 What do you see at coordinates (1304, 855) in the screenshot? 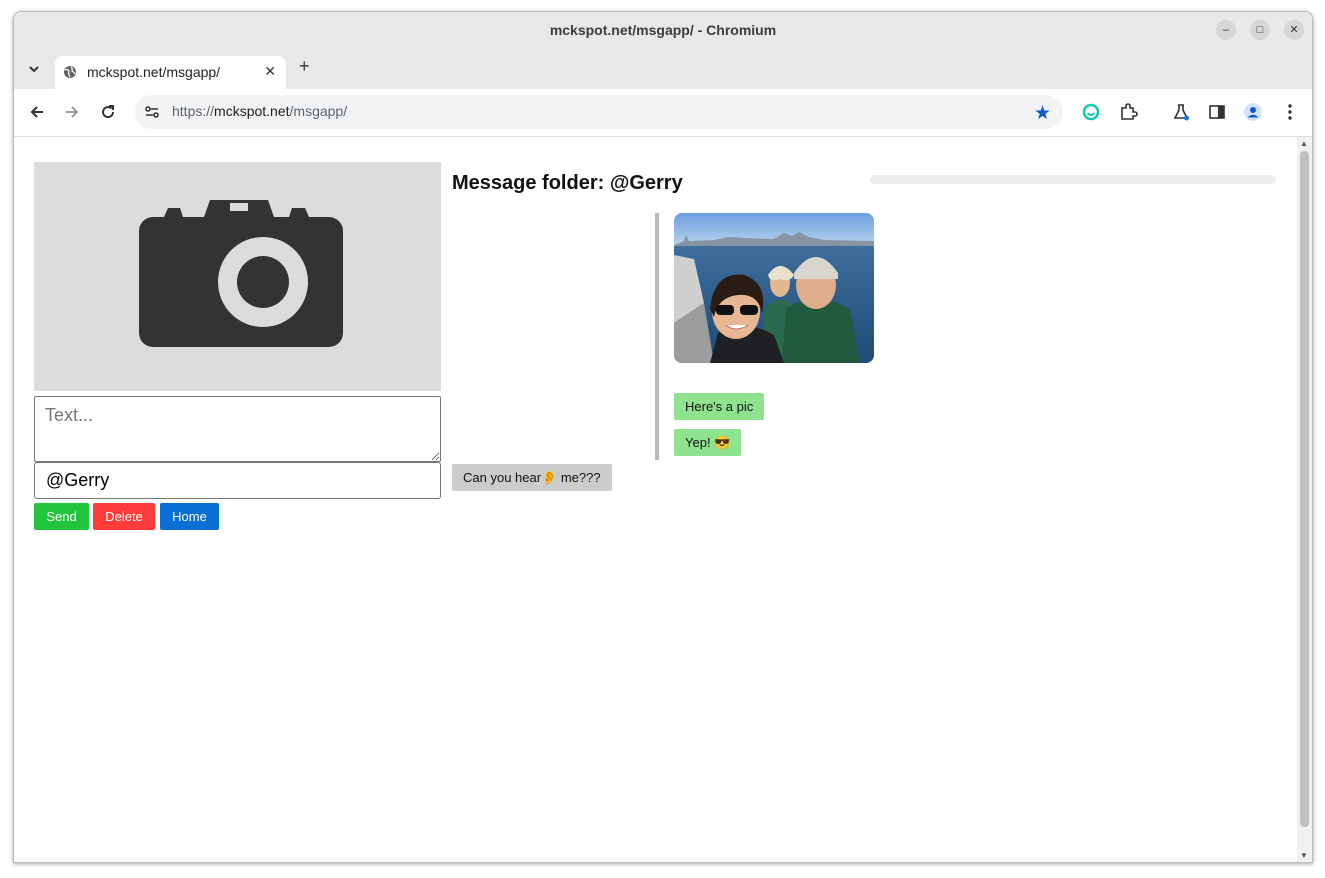
I see `scroll-down-icon: ▼` at bounding box center [1304, 855].